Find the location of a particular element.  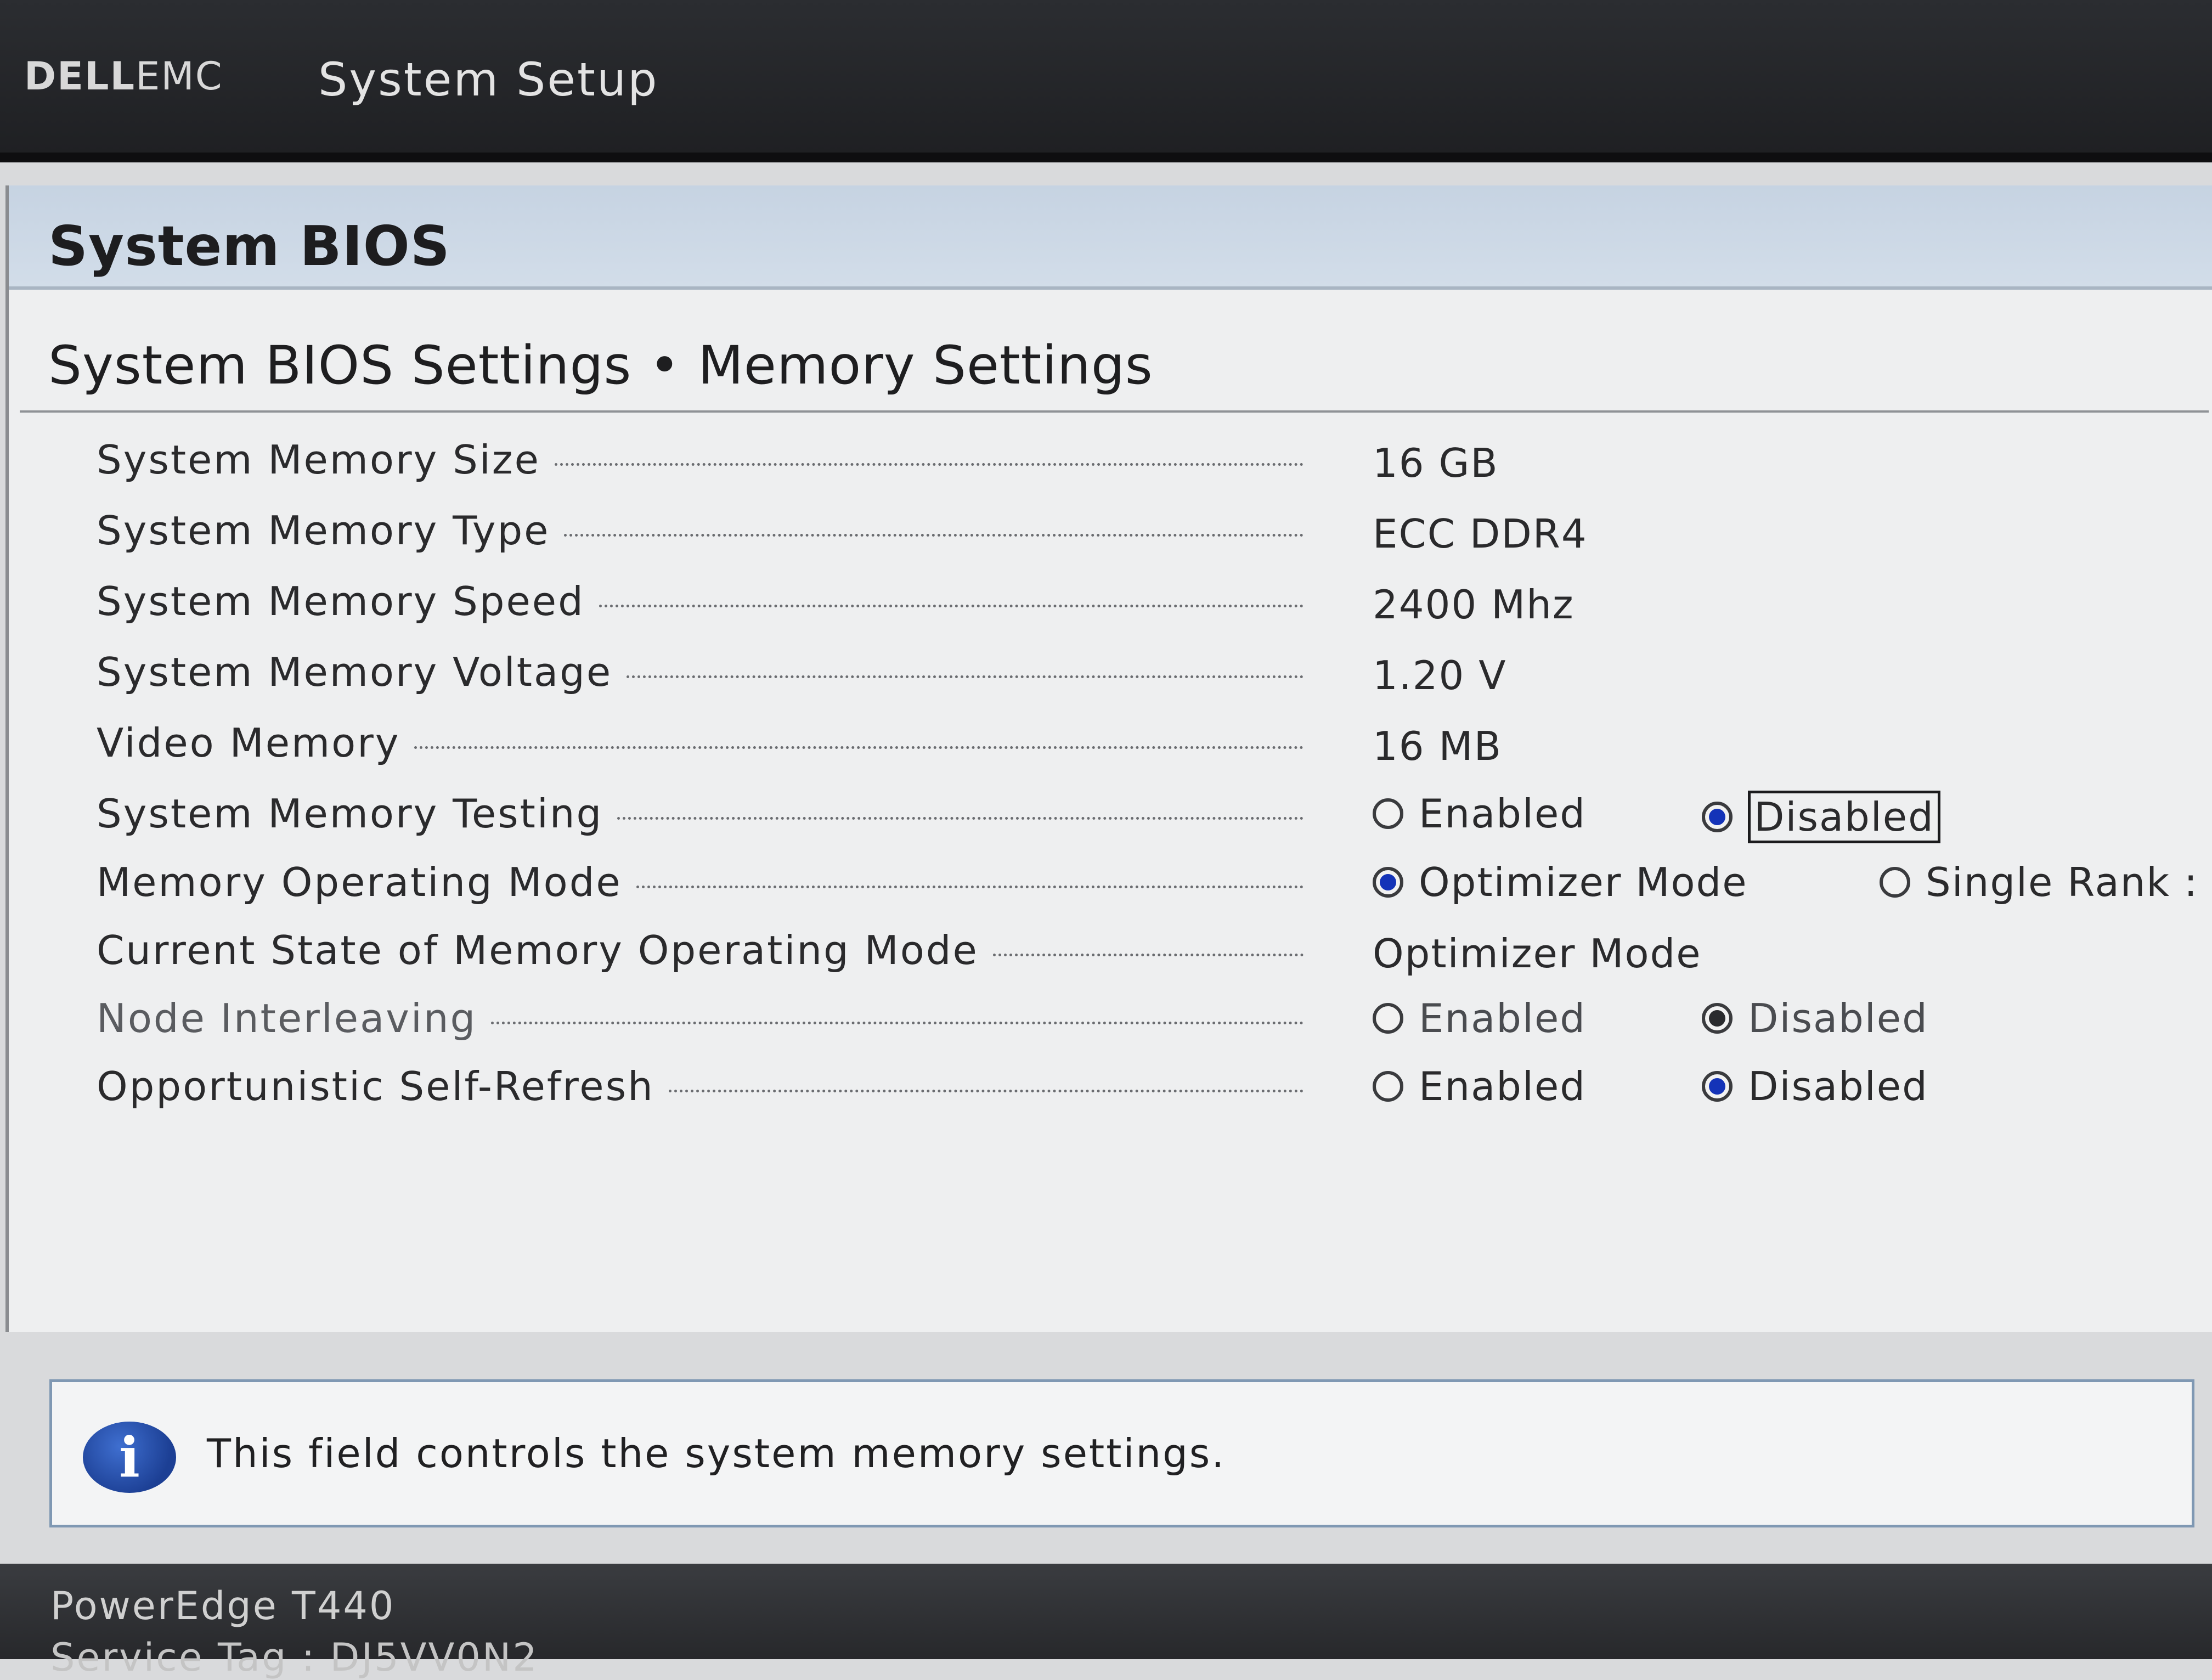

setting-value-video-memory: 16 MB is located at coordinates (1438, 746).